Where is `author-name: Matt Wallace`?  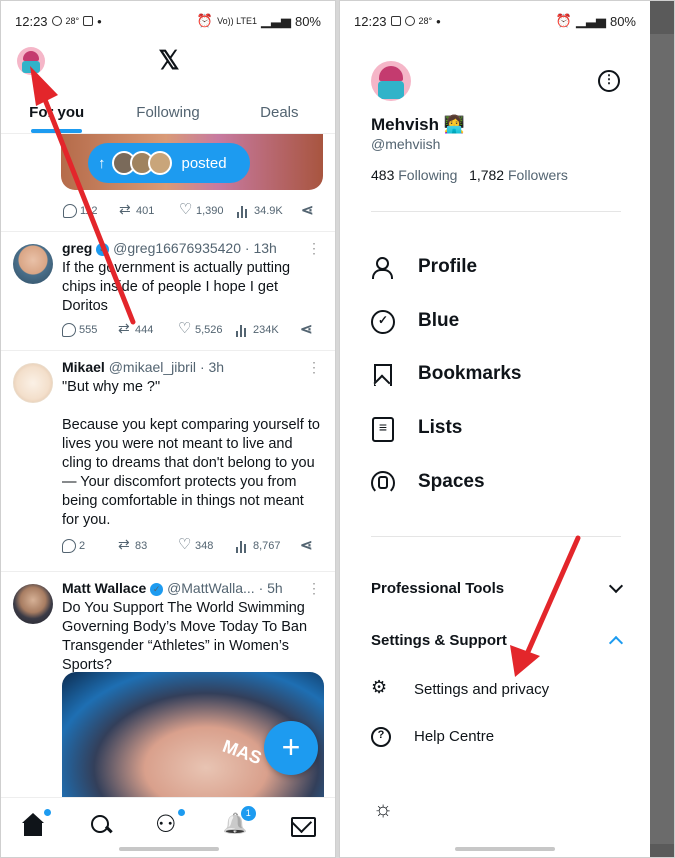
author-name: Matt Wallace is located at coordinates (104, 588).